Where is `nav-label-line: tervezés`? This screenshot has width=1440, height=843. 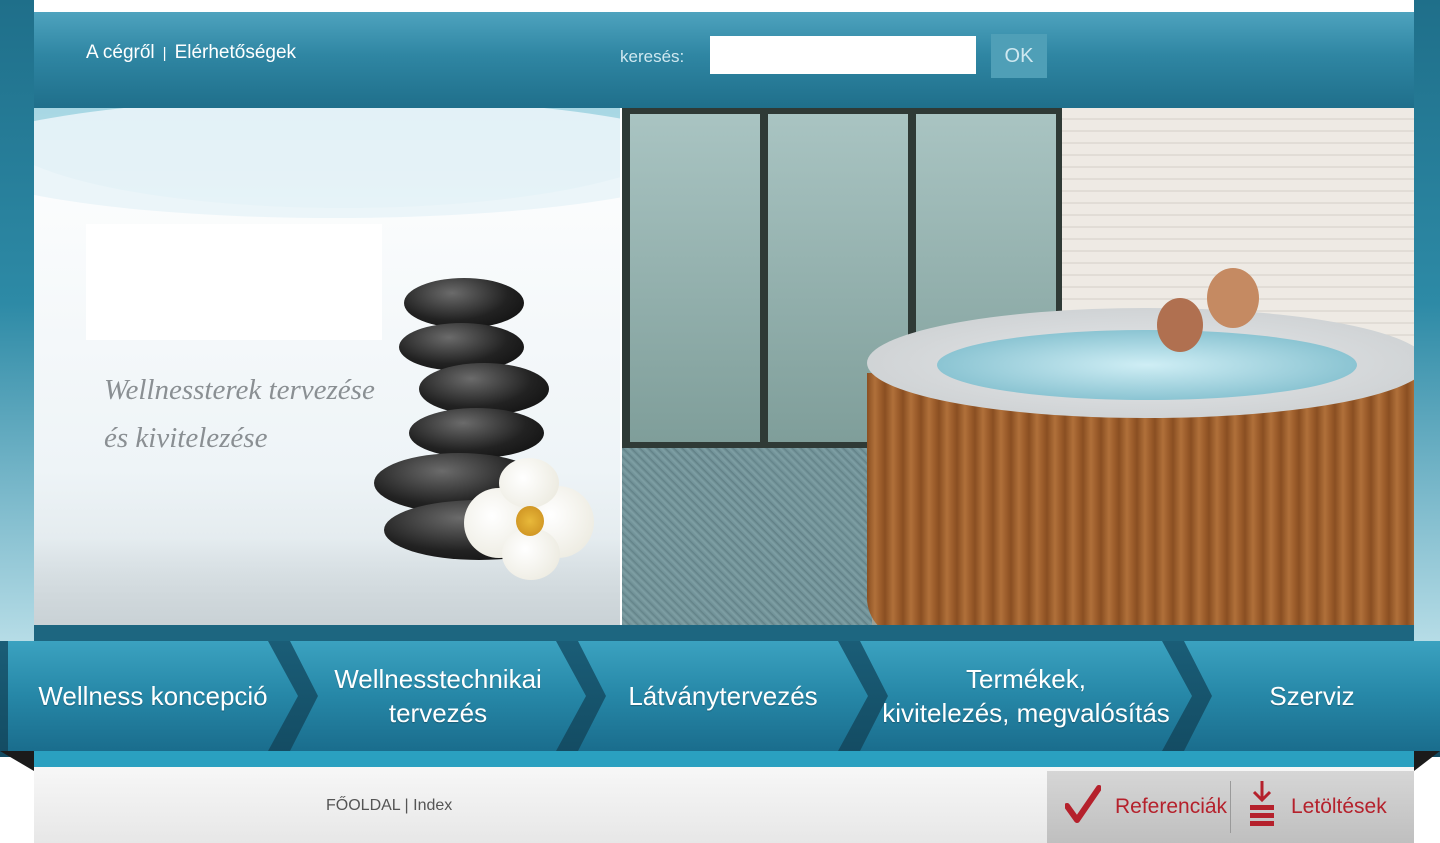 nav-label-line: tervezés is located at coordinates (438, 713).